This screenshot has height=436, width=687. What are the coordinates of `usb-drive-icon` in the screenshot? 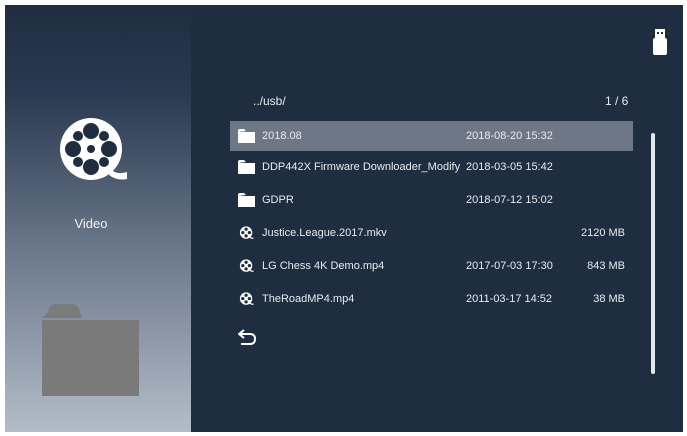 It's located at (660, 42).